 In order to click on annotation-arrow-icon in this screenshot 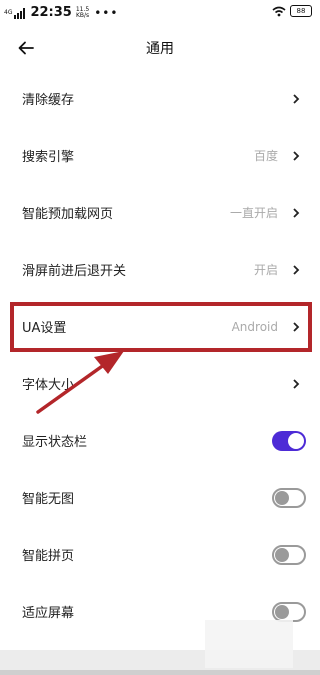, I will do `click(80, 382)`.